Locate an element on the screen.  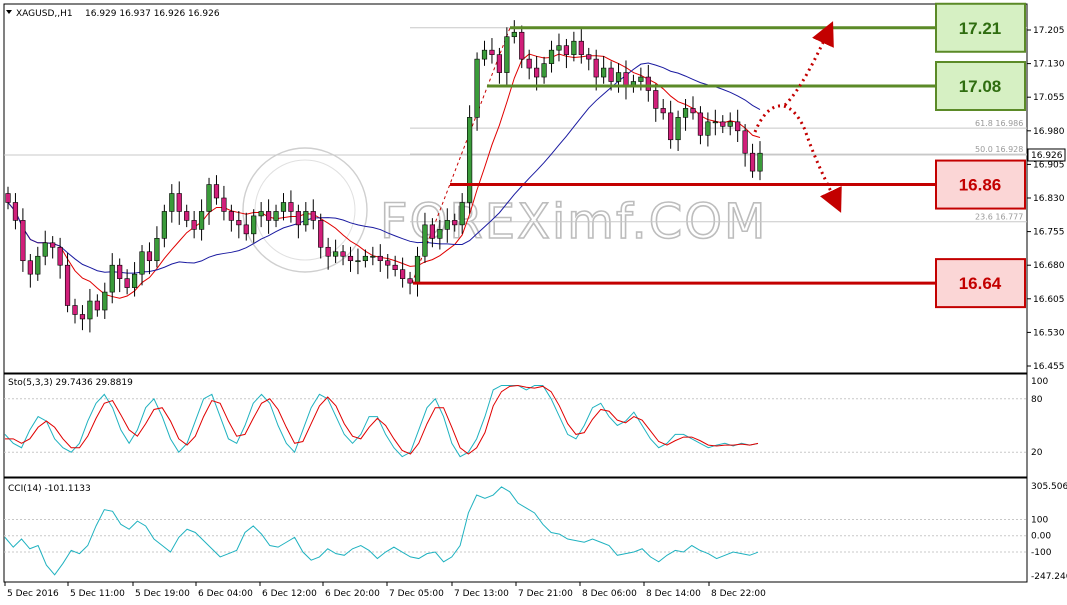
y-tick-label: 16.680 is located at coordinates (1049, 266).